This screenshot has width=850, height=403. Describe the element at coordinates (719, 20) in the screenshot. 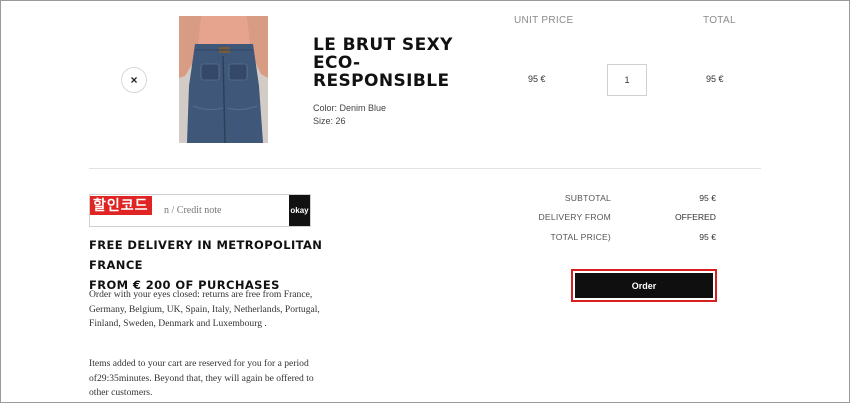

I see `total-header: TOTAL` at that location.